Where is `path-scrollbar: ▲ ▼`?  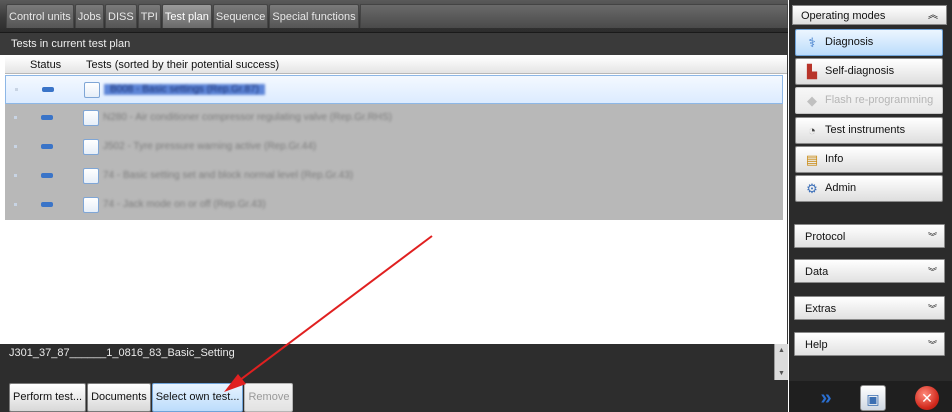 path-scrollbar: ▲ ▼ is located at coordinates (781, 362).